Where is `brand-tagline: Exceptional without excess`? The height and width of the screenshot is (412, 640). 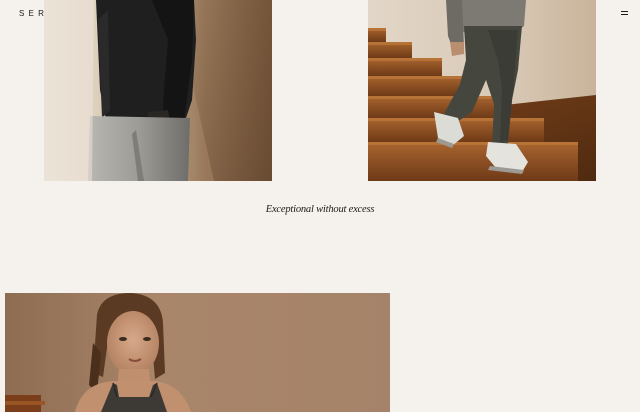
brand-tagline: Exceptional without excess is located at coordinates (320, 209).